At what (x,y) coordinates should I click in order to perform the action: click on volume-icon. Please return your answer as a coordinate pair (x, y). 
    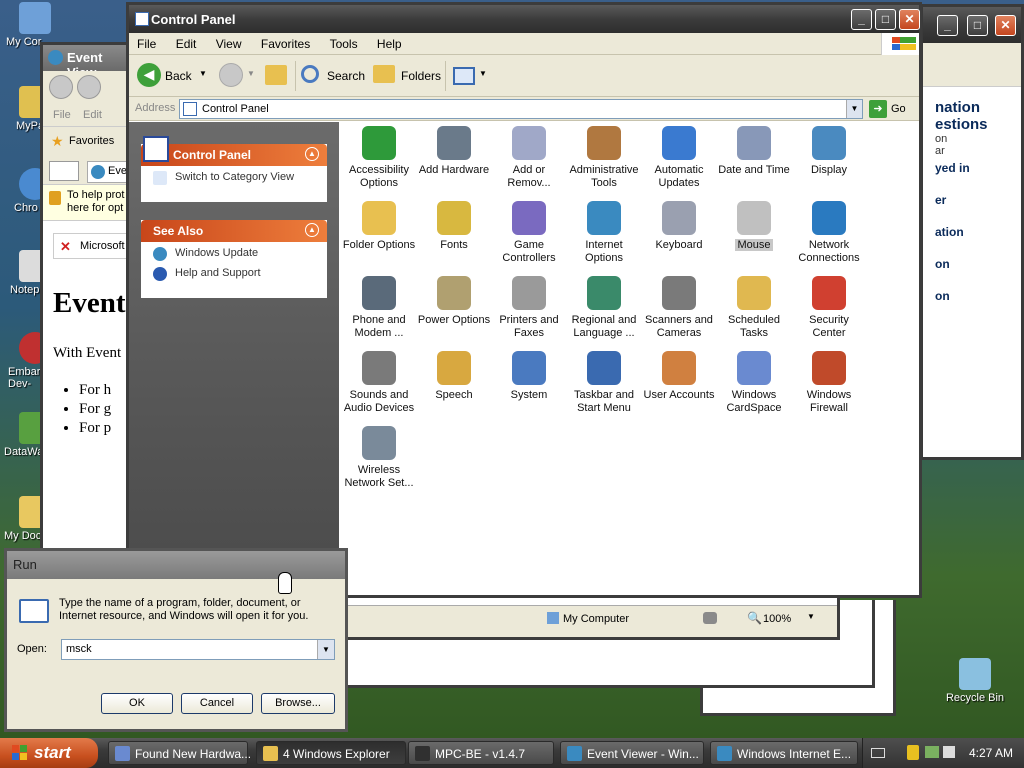
    Looking at the image, I should click on (949, 752).